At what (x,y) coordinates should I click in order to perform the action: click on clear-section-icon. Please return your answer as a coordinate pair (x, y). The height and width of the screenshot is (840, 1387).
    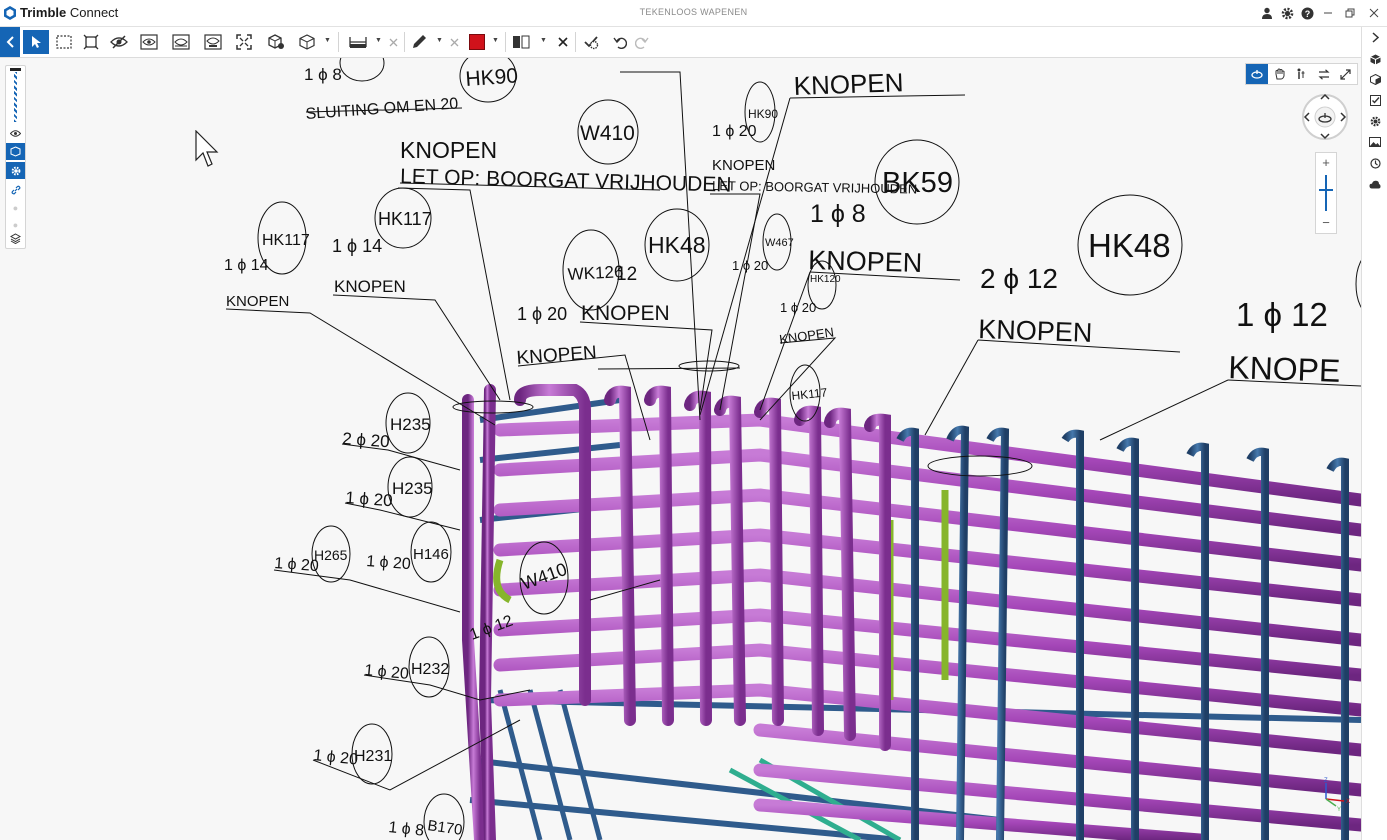
    Looking at the image, I should click on (563, 42).